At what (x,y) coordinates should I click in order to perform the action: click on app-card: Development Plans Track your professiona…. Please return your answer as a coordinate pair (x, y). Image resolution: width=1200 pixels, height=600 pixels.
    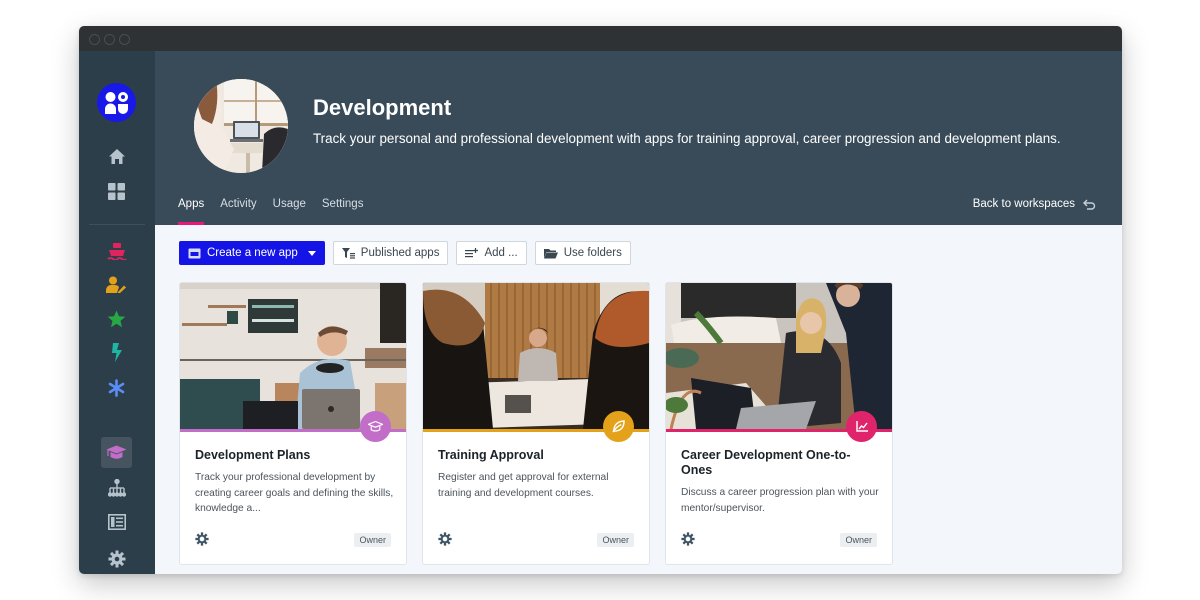
    Looking at the image, I should click on (293, 423).